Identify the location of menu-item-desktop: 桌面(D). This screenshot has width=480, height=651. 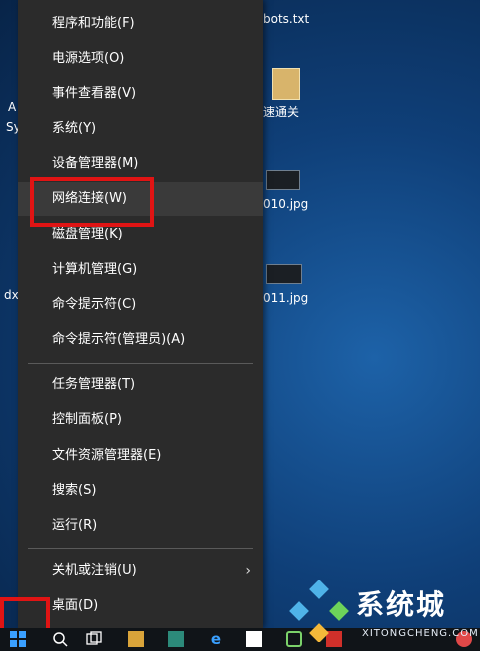
(140, 606).